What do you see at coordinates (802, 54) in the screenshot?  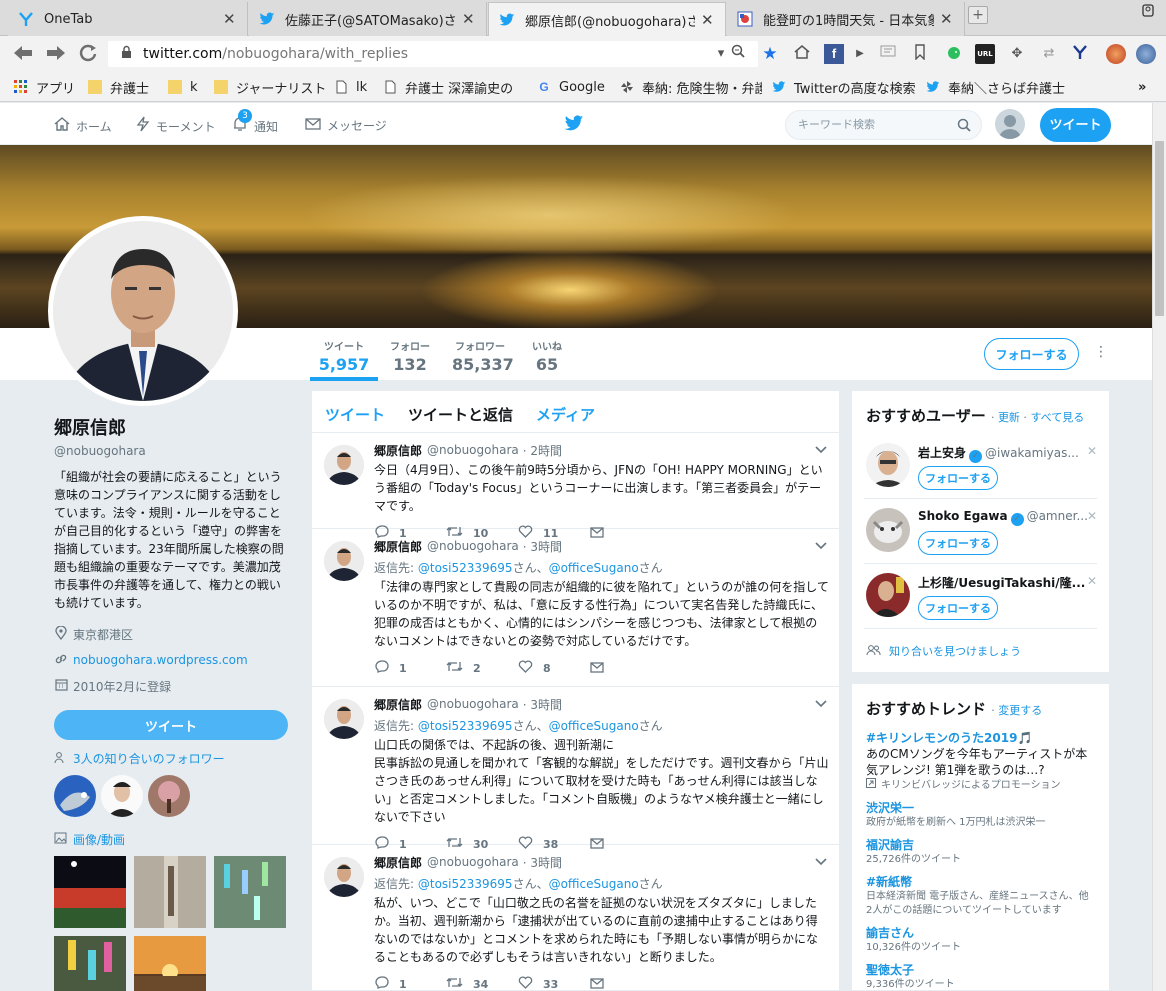 I see `home-icon` at bounding box center [802, 54].